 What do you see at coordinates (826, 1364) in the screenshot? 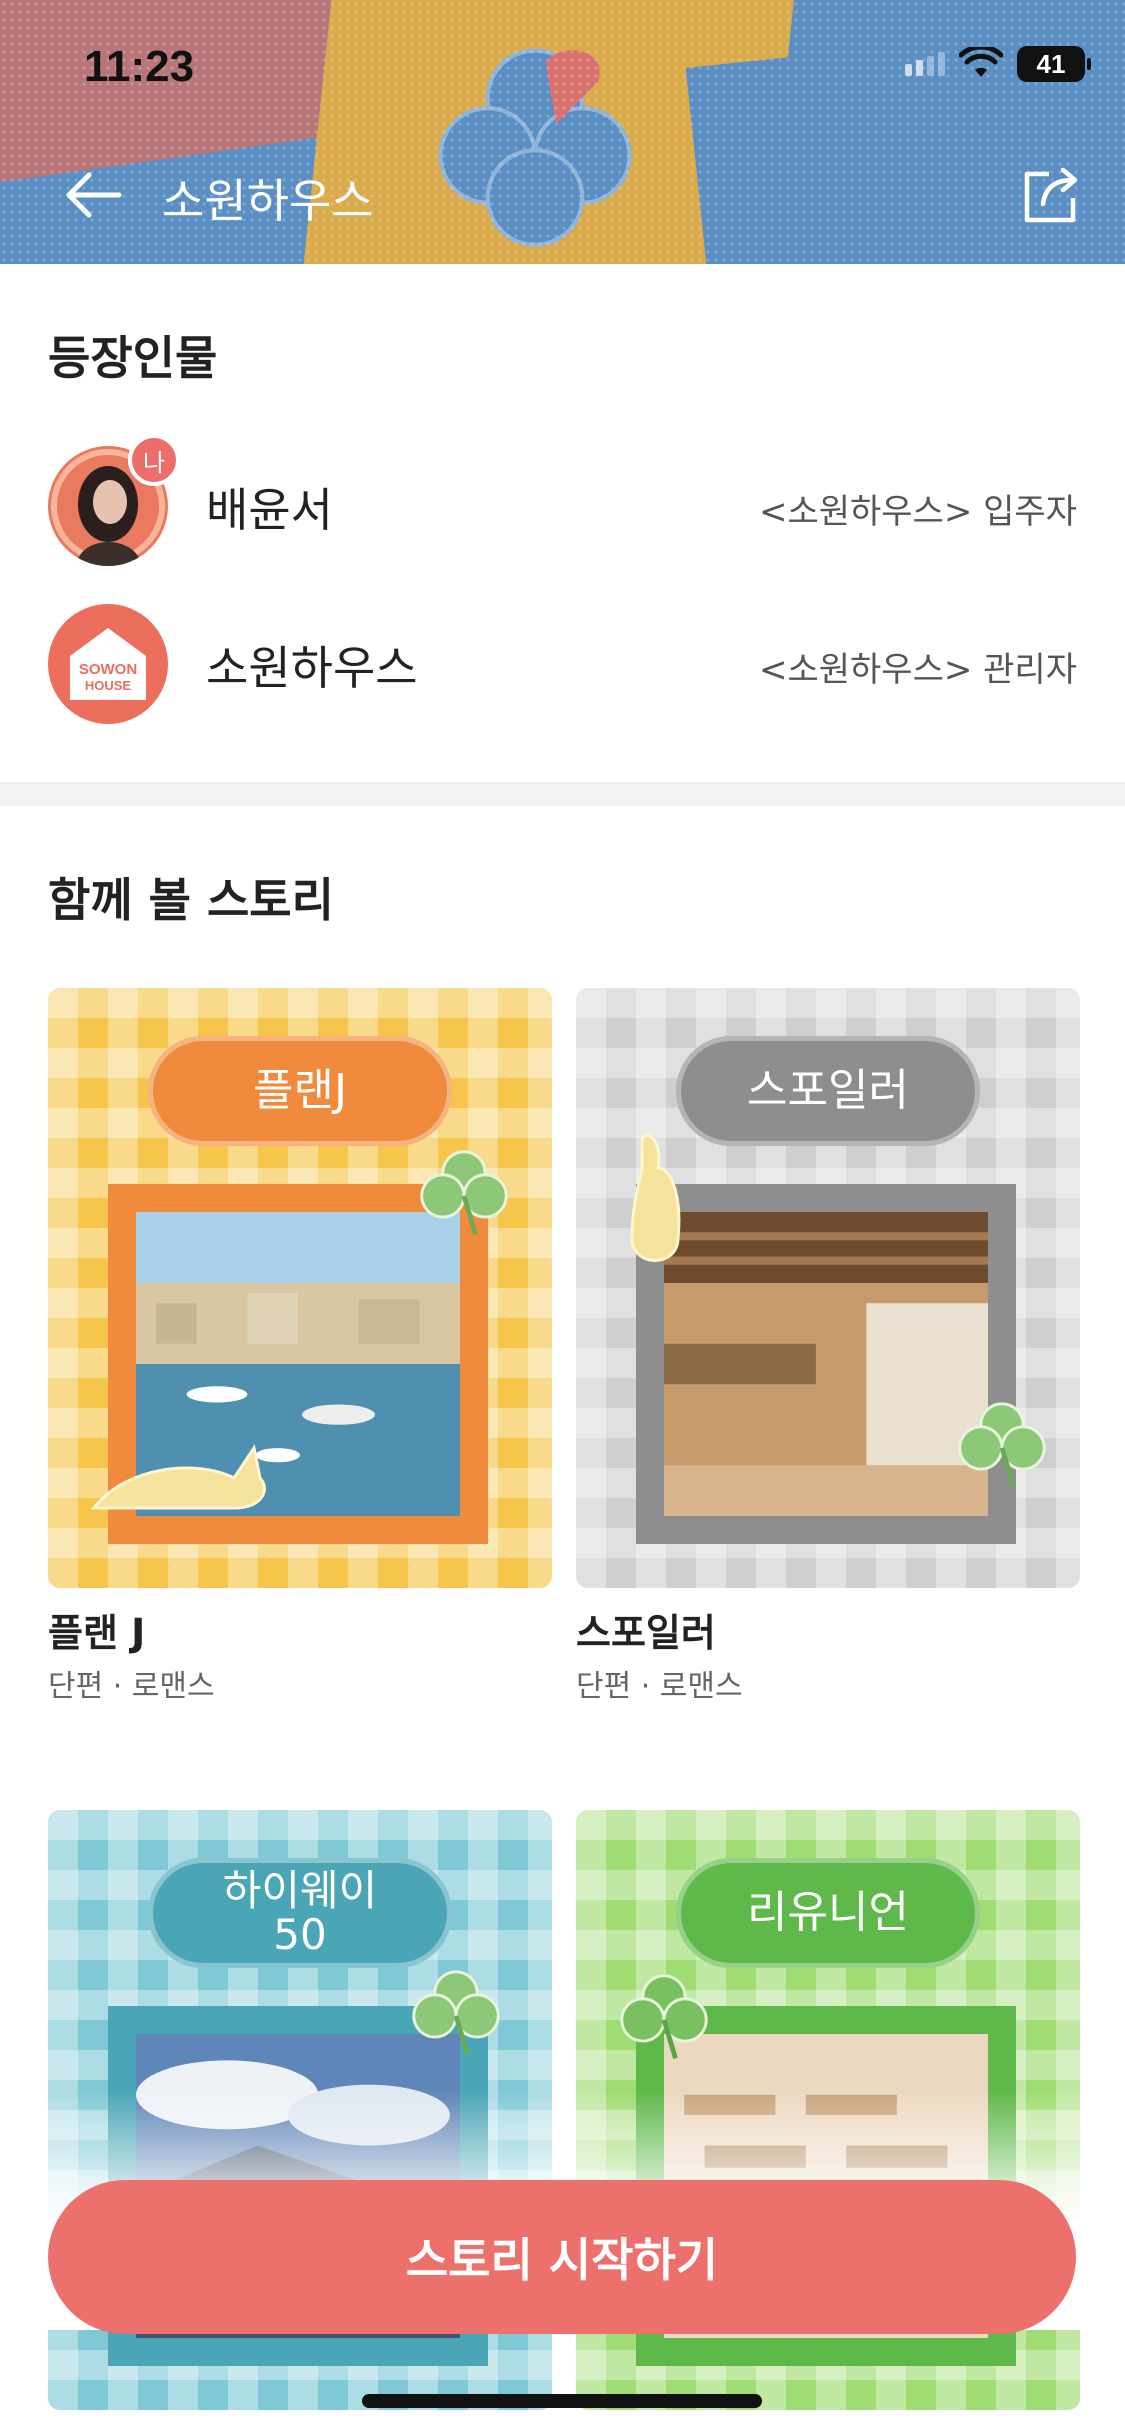
I see `interior-photo` at bounding box center [826, 1364].